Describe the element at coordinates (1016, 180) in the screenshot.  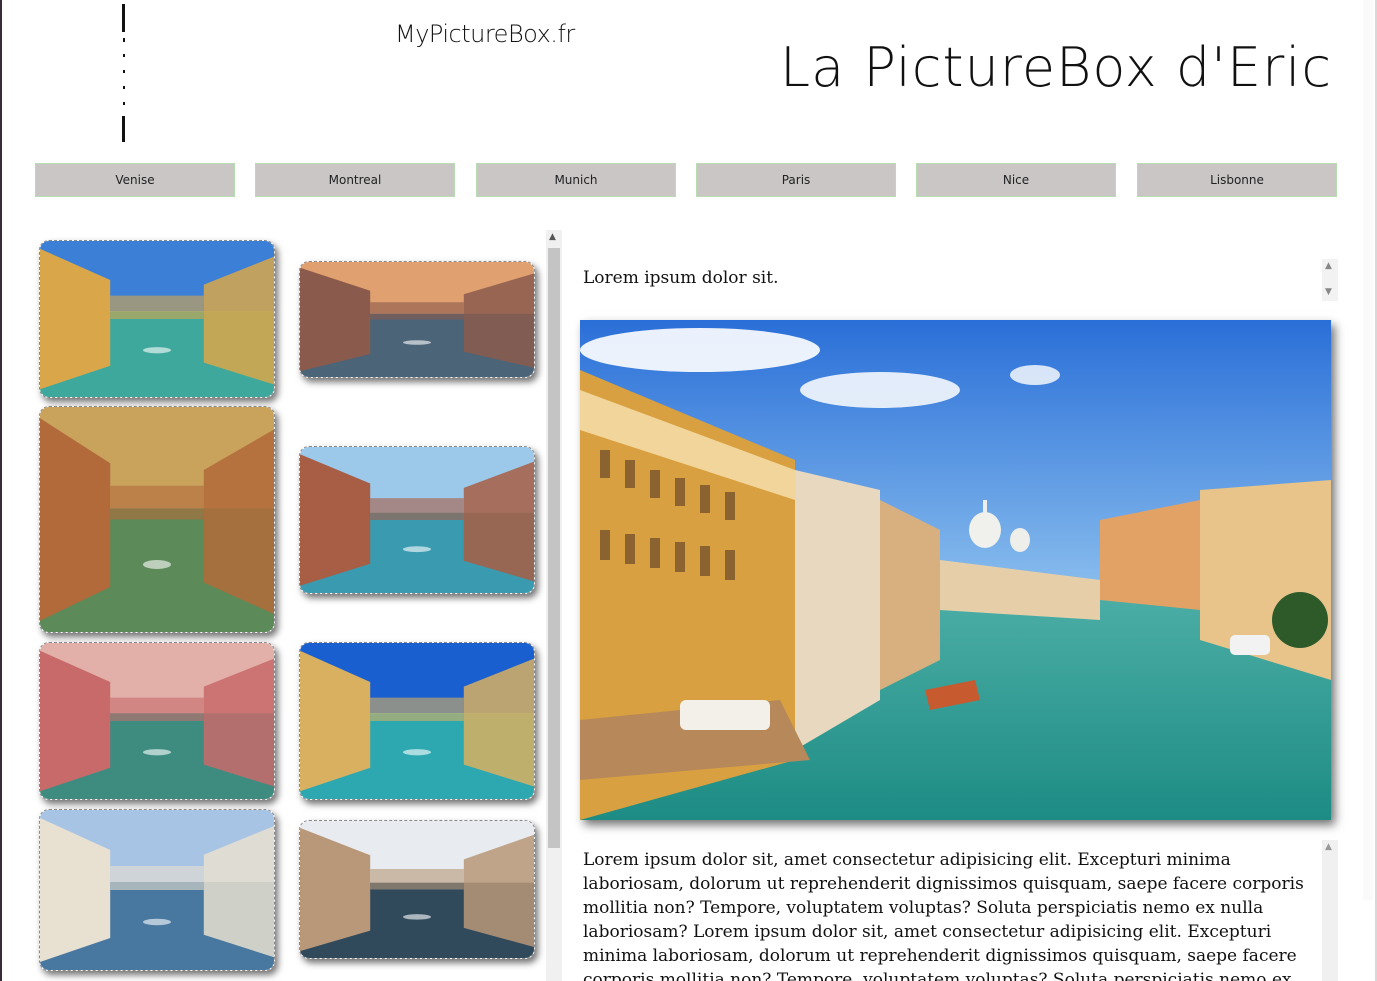
I see `nav-button-nice: Nice` at that location.